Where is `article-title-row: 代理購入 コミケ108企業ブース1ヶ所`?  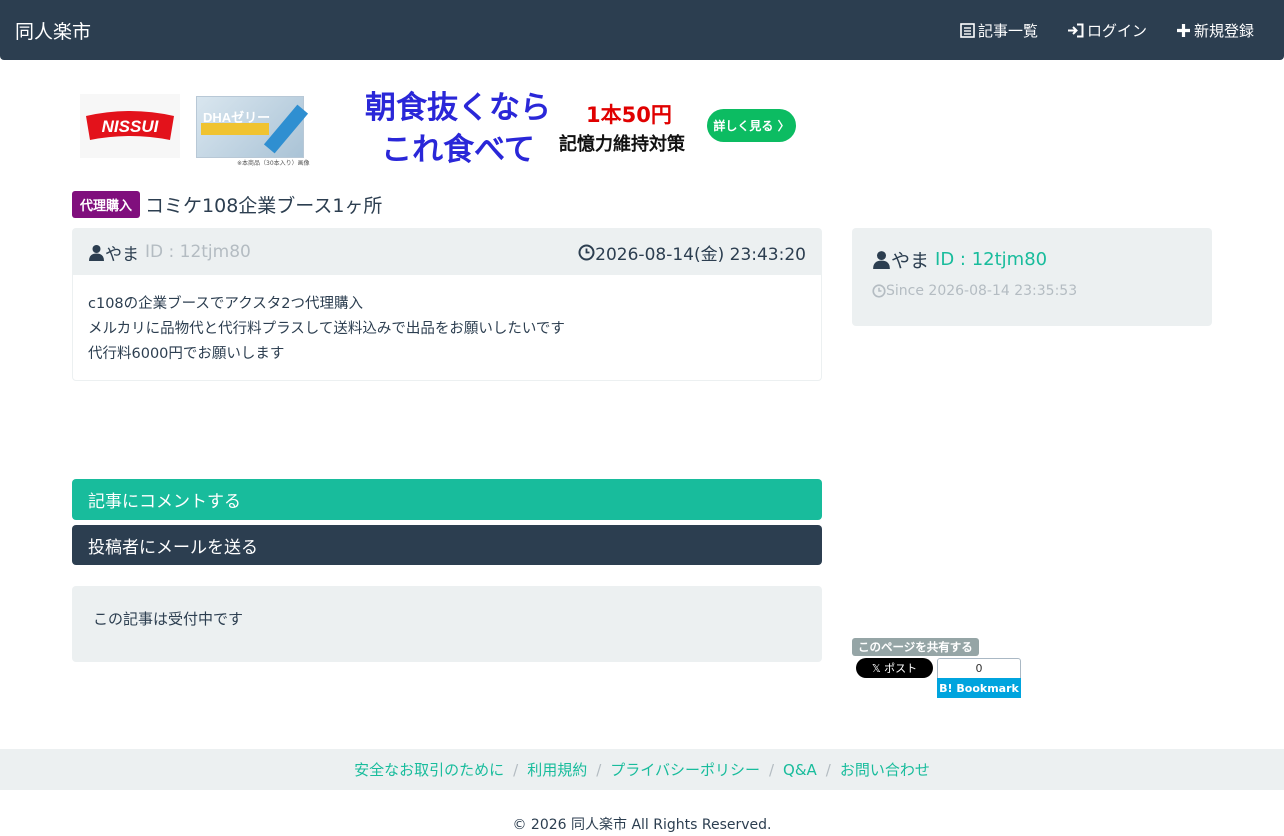 article-title-row: 代理購入 コミケ108企業ブース1ヶ所 is located at coordinates (227, 204).